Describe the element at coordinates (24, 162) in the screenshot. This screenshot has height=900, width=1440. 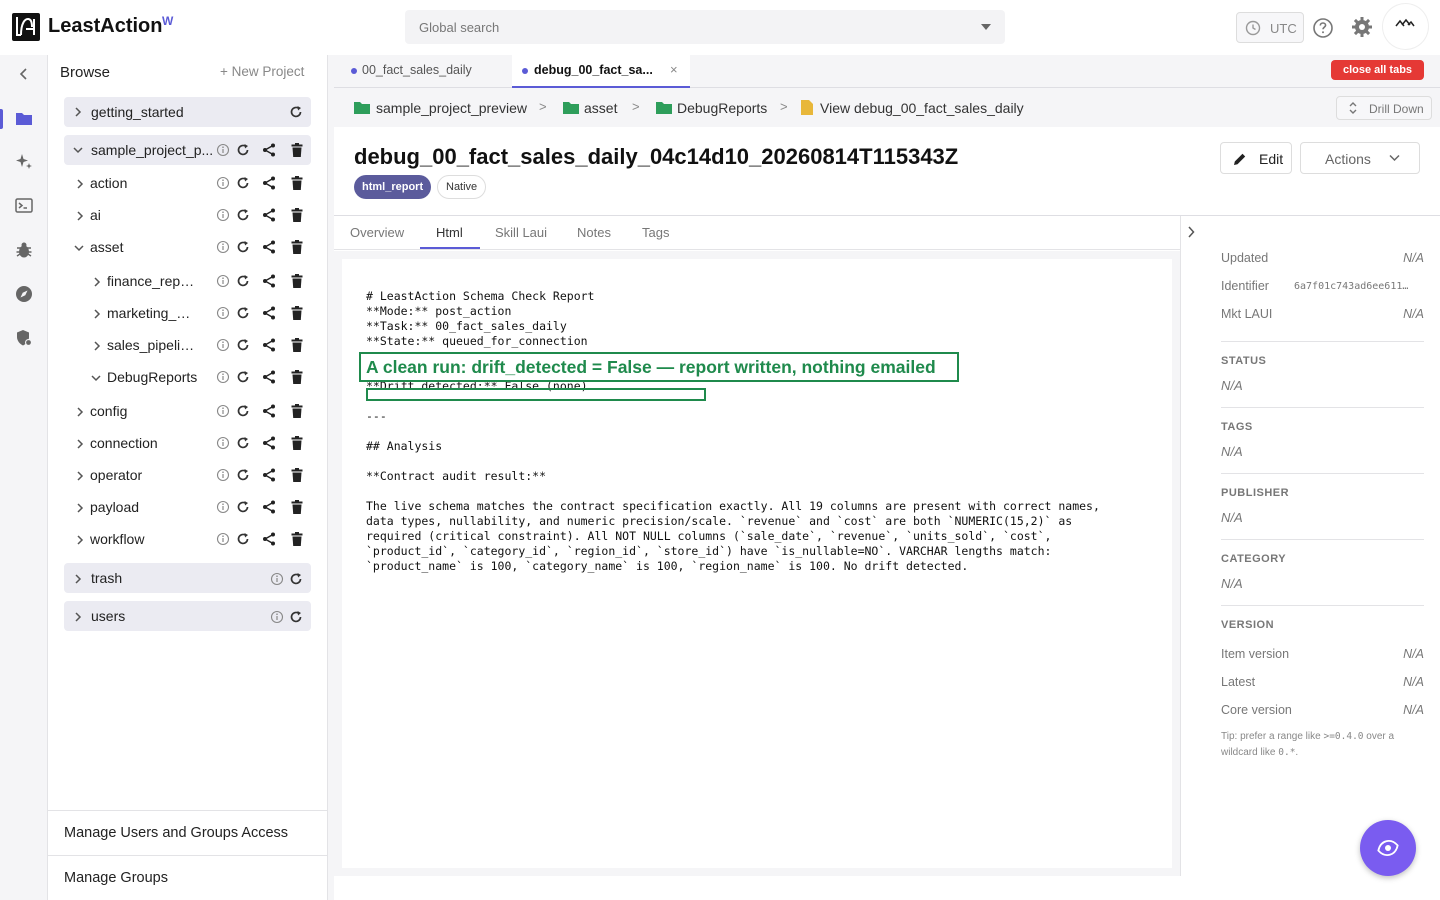
I see `sparkle-icon` at that location.